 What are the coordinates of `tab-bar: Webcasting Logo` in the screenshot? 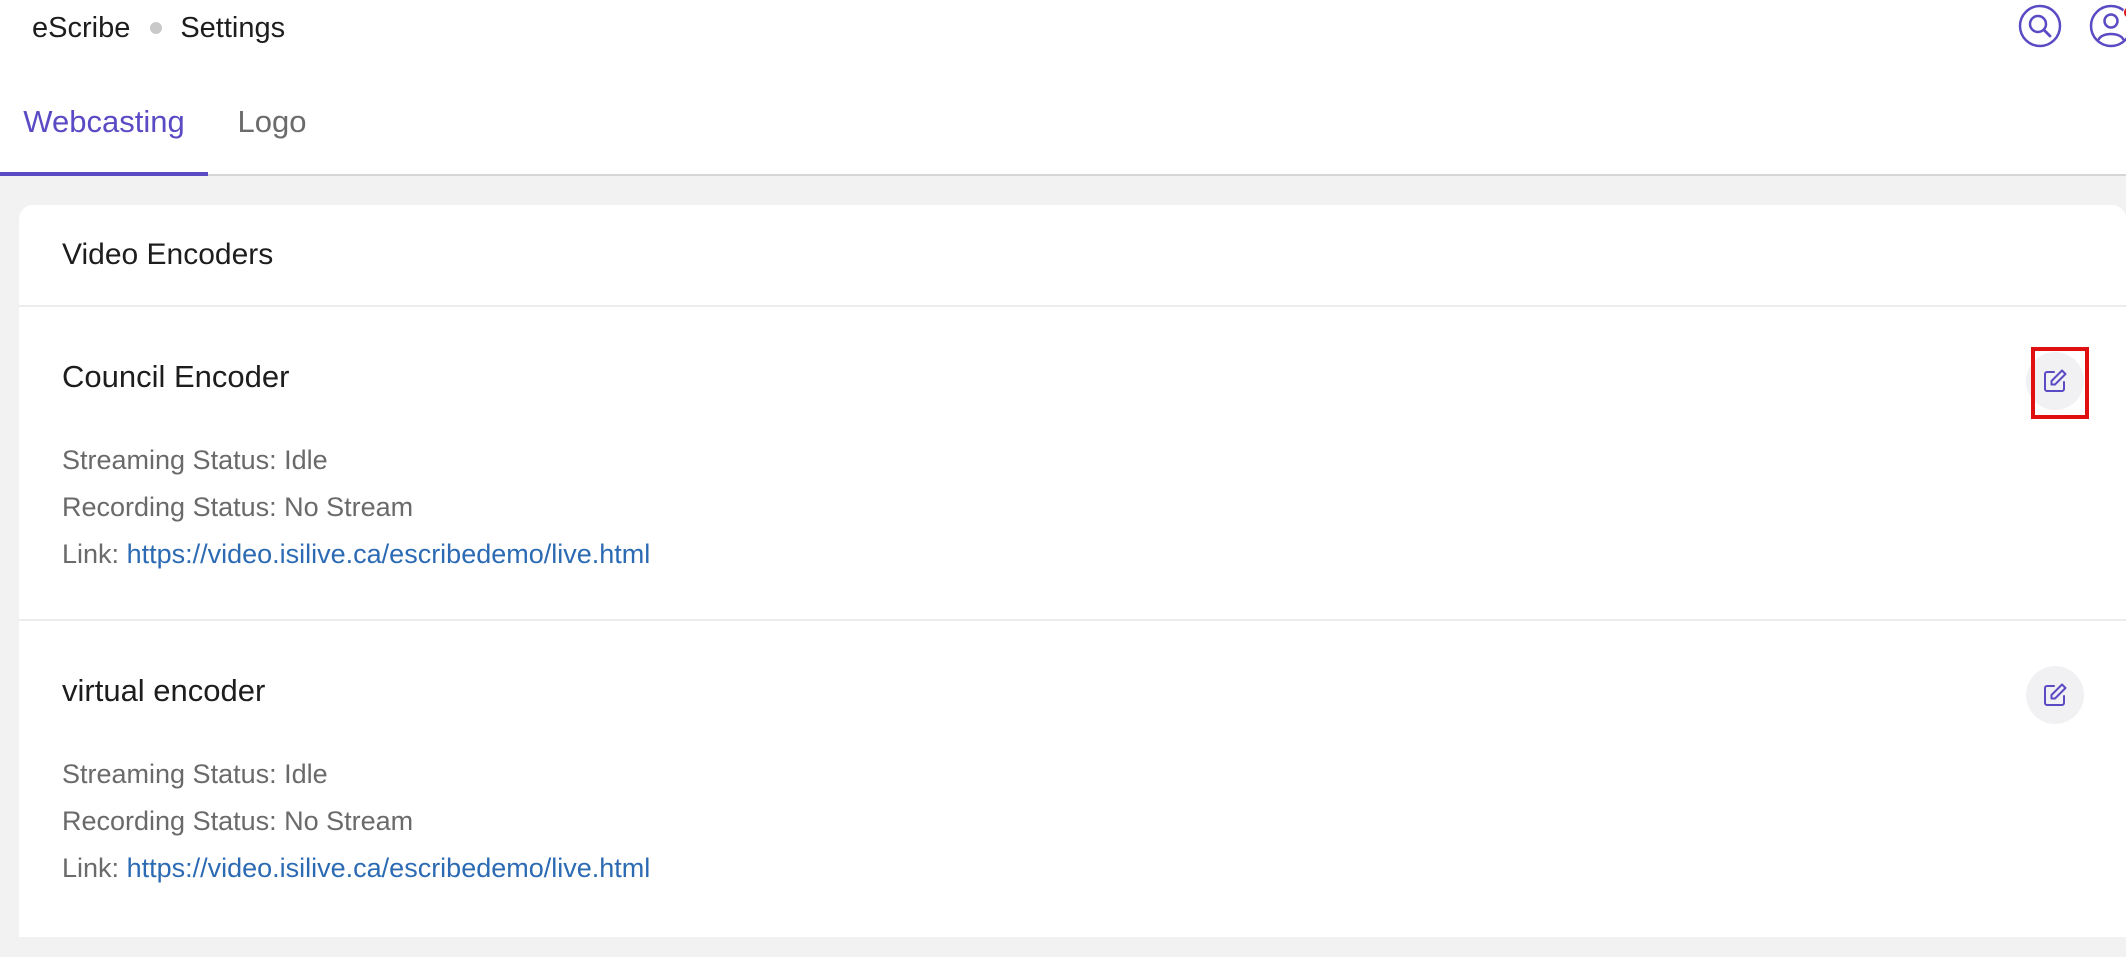 It's located at (1063, 123).